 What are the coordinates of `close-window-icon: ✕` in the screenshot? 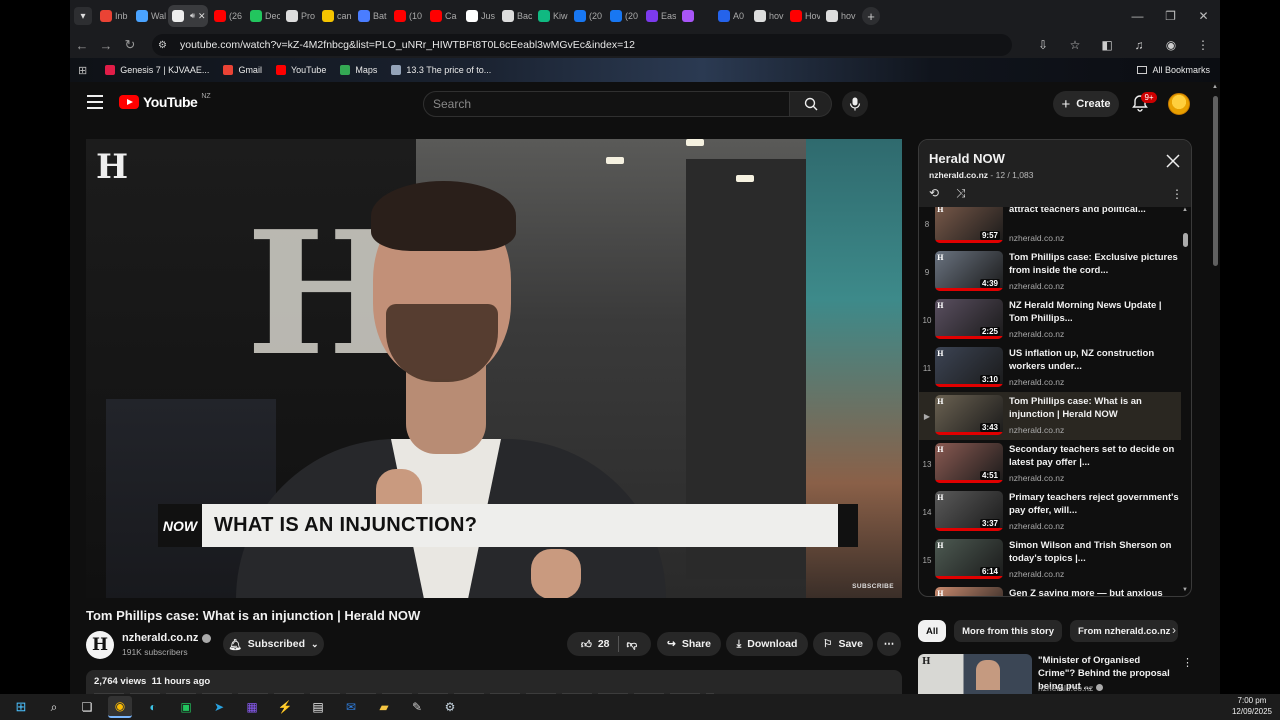 It's located at (1203, 16).